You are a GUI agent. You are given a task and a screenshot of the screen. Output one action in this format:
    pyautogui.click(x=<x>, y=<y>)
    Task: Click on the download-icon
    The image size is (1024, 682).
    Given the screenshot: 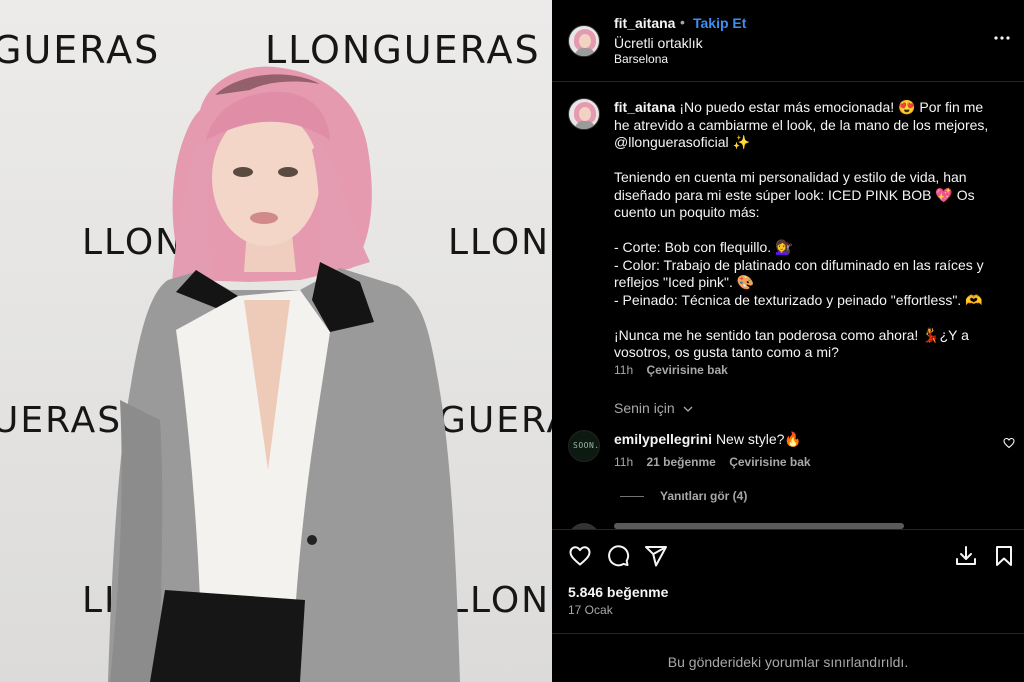 What is the action you would take?
    pyautogui.click(x=966, y=556)
    